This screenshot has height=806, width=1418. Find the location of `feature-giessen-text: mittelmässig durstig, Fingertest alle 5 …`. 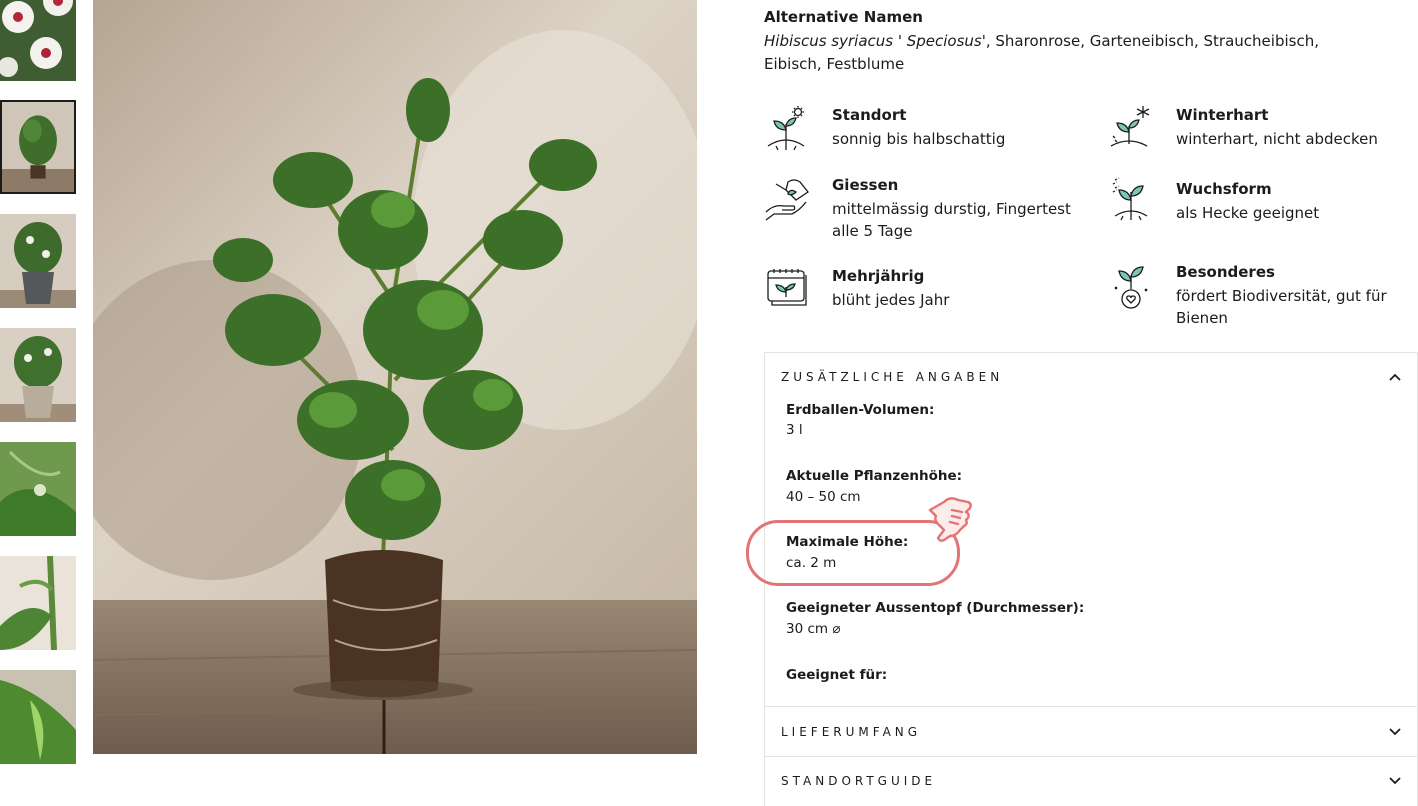

feature-giessen-text: mittelmässig durstig, Fingertest alle 5 … is located at coordinates (951, 220).